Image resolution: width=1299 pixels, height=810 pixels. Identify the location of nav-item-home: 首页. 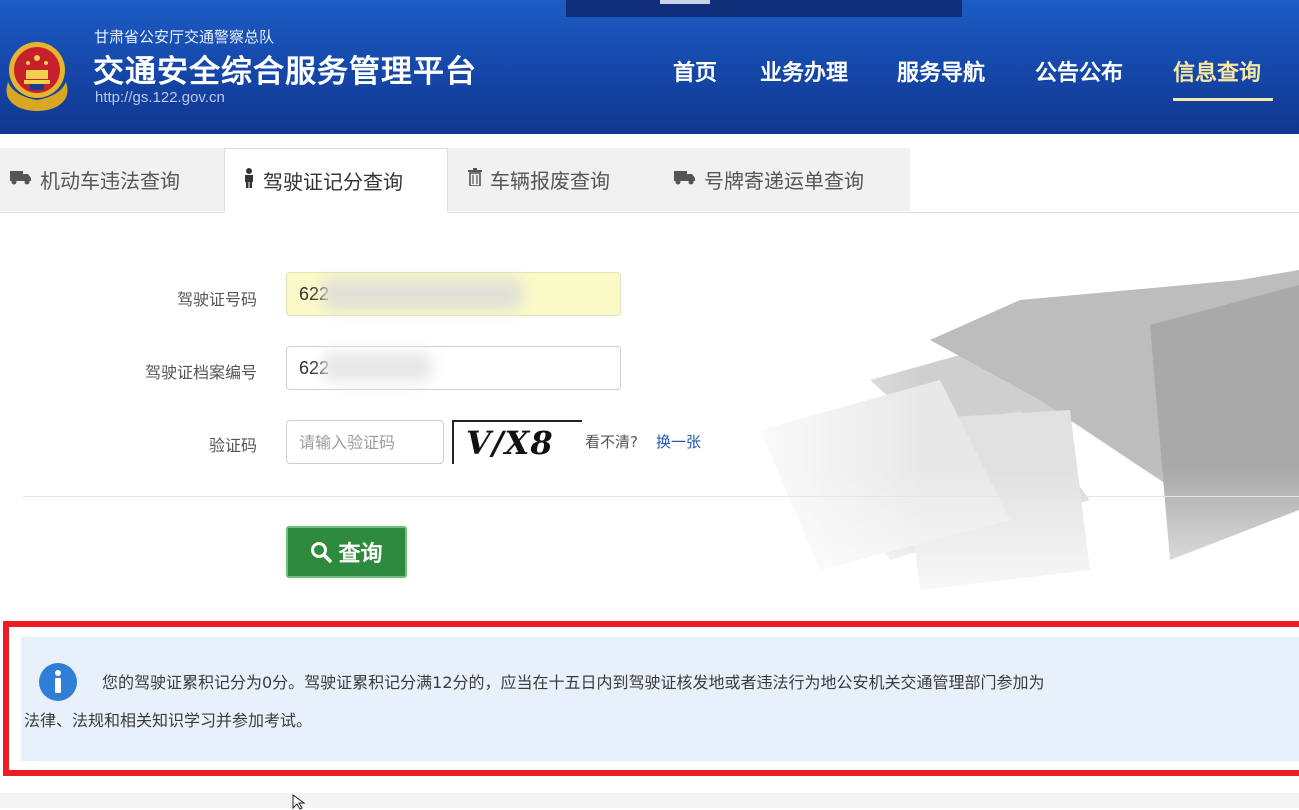
(695, 71).